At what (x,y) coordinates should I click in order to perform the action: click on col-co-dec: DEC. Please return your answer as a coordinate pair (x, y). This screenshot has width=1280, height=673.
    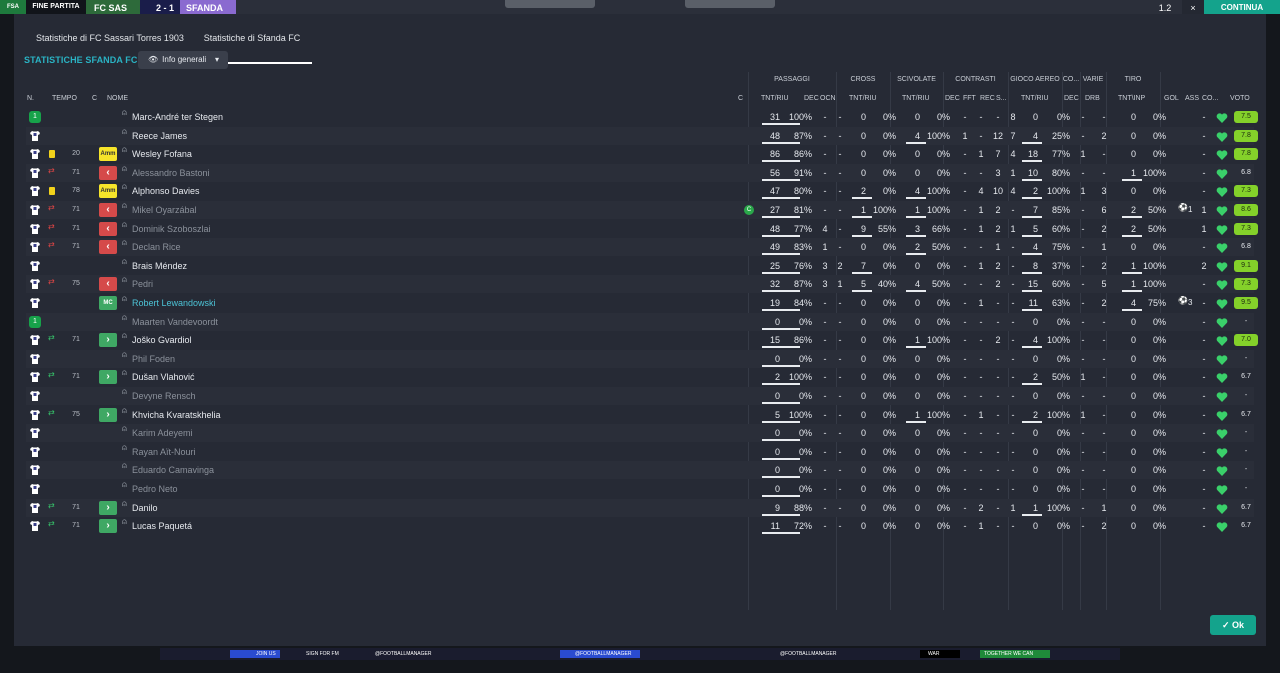
    Looking at the image, I should click on (1071, 98).